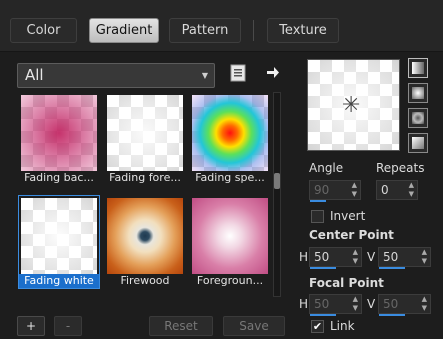  I want to click on angle-field: 90 ▲ ▼, so click(335, 191).